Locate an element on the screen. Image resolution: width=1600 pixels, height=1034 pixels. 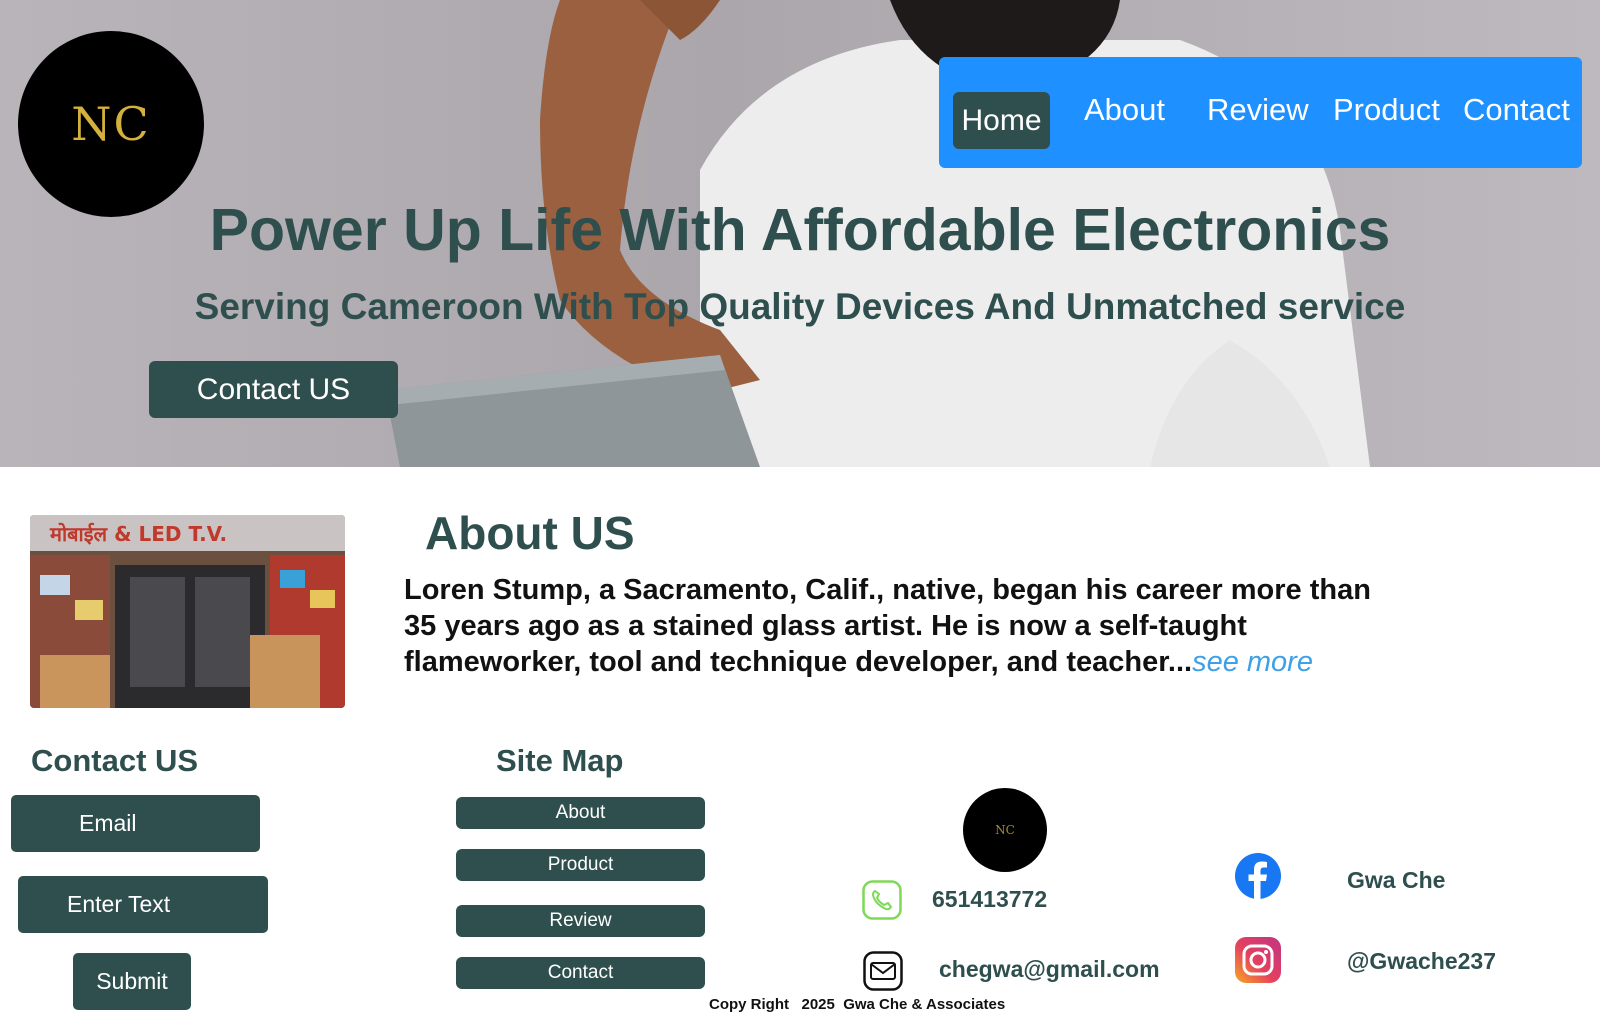
main-nav: Home About Review Product Contact is located at coordinates (1260, 112).